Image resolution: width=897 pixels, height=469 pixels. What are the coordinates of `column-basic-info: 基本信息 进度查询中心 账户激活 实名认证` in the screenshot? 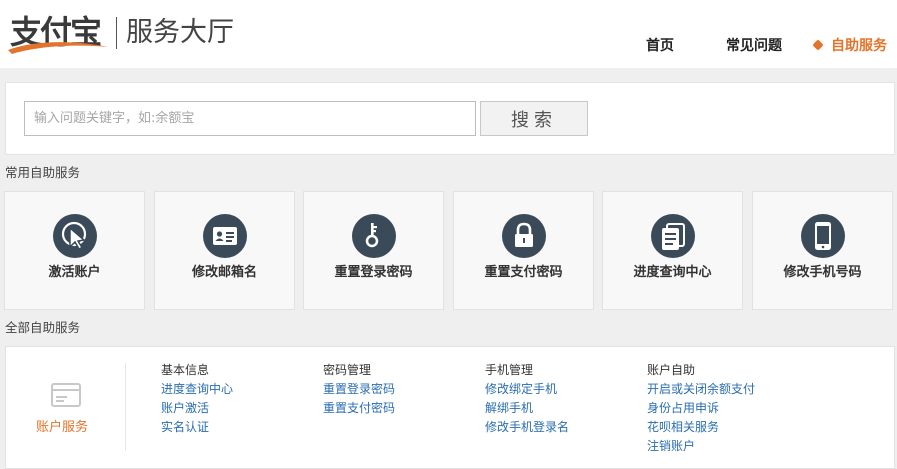 It's located at (197, 399).